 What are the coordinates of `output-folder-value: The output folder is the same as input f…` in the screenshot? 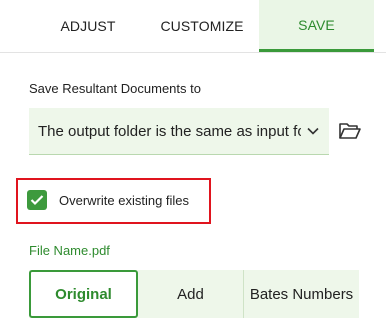 It's located at (169, 131).